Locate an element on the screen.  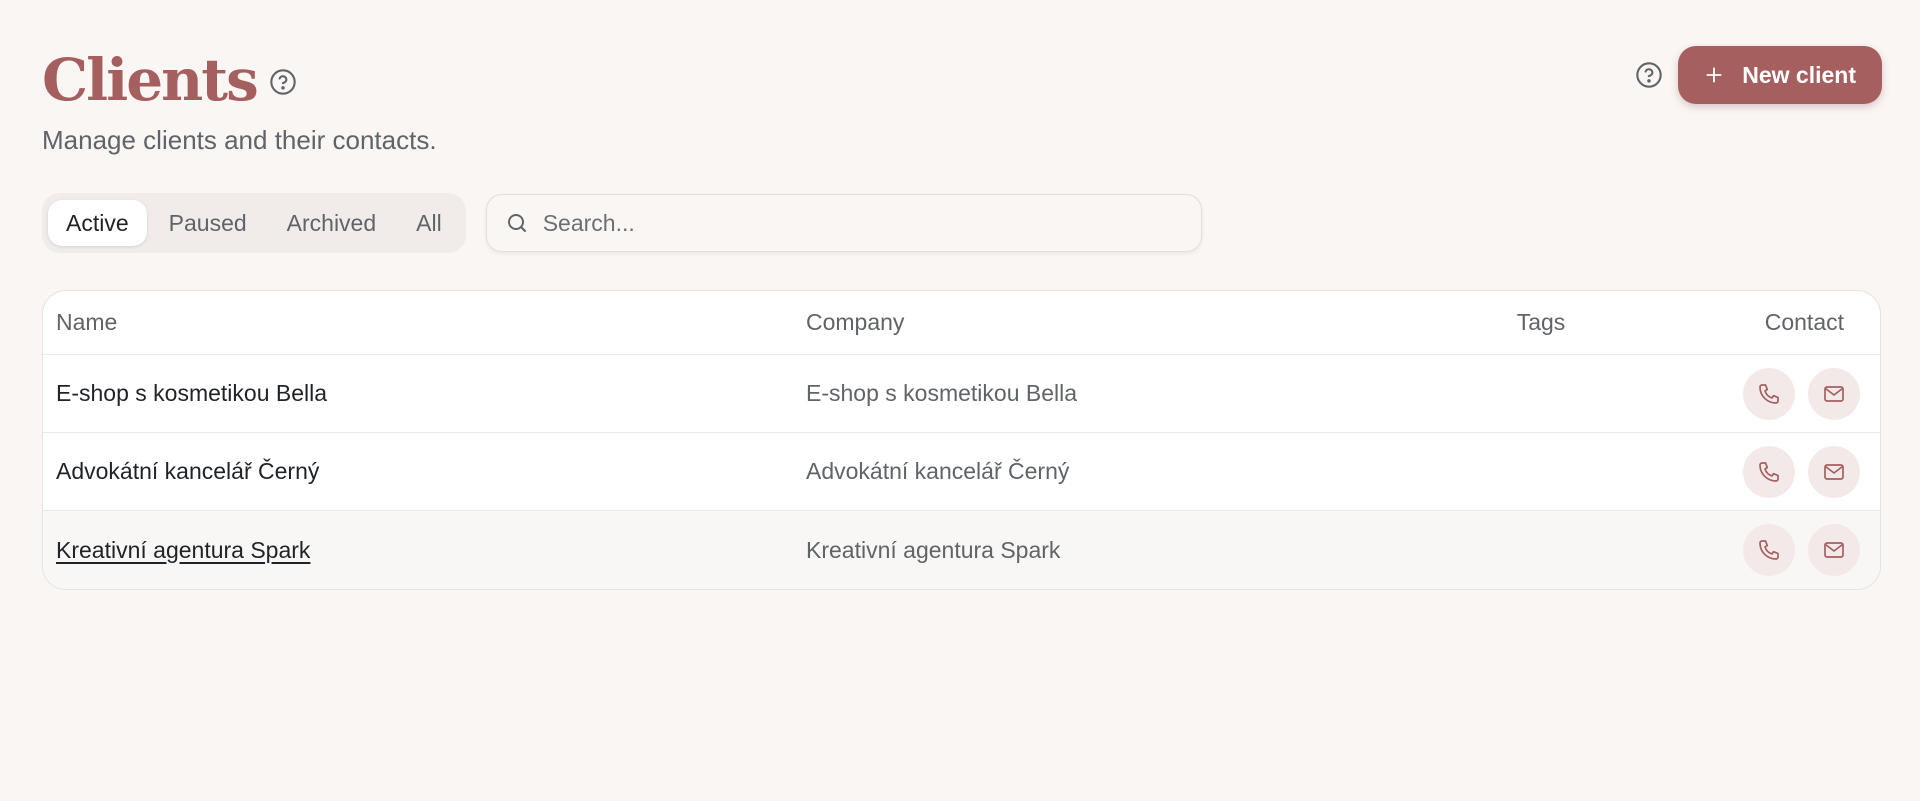
client-company: Advokátní kancelář Černý is located at coordinates (938, 471).